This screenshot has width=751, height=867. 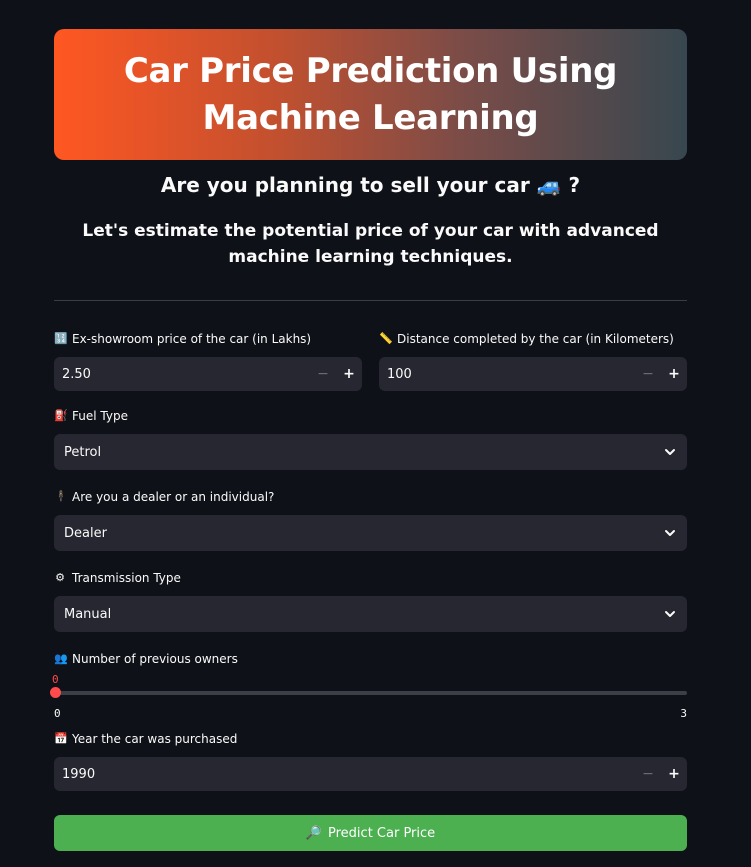 I want to click on slider-thumb, so click(x=55, y=692).